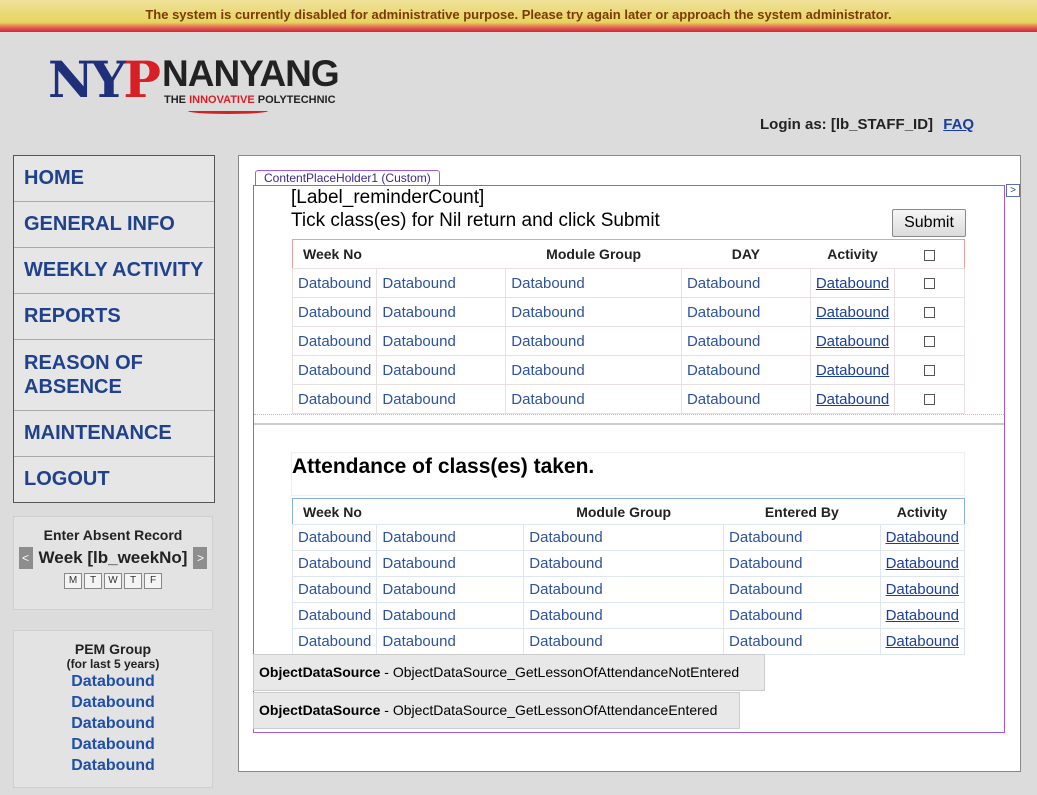  I want to click on pem-group-title: PEM Group, so click(113, 649).